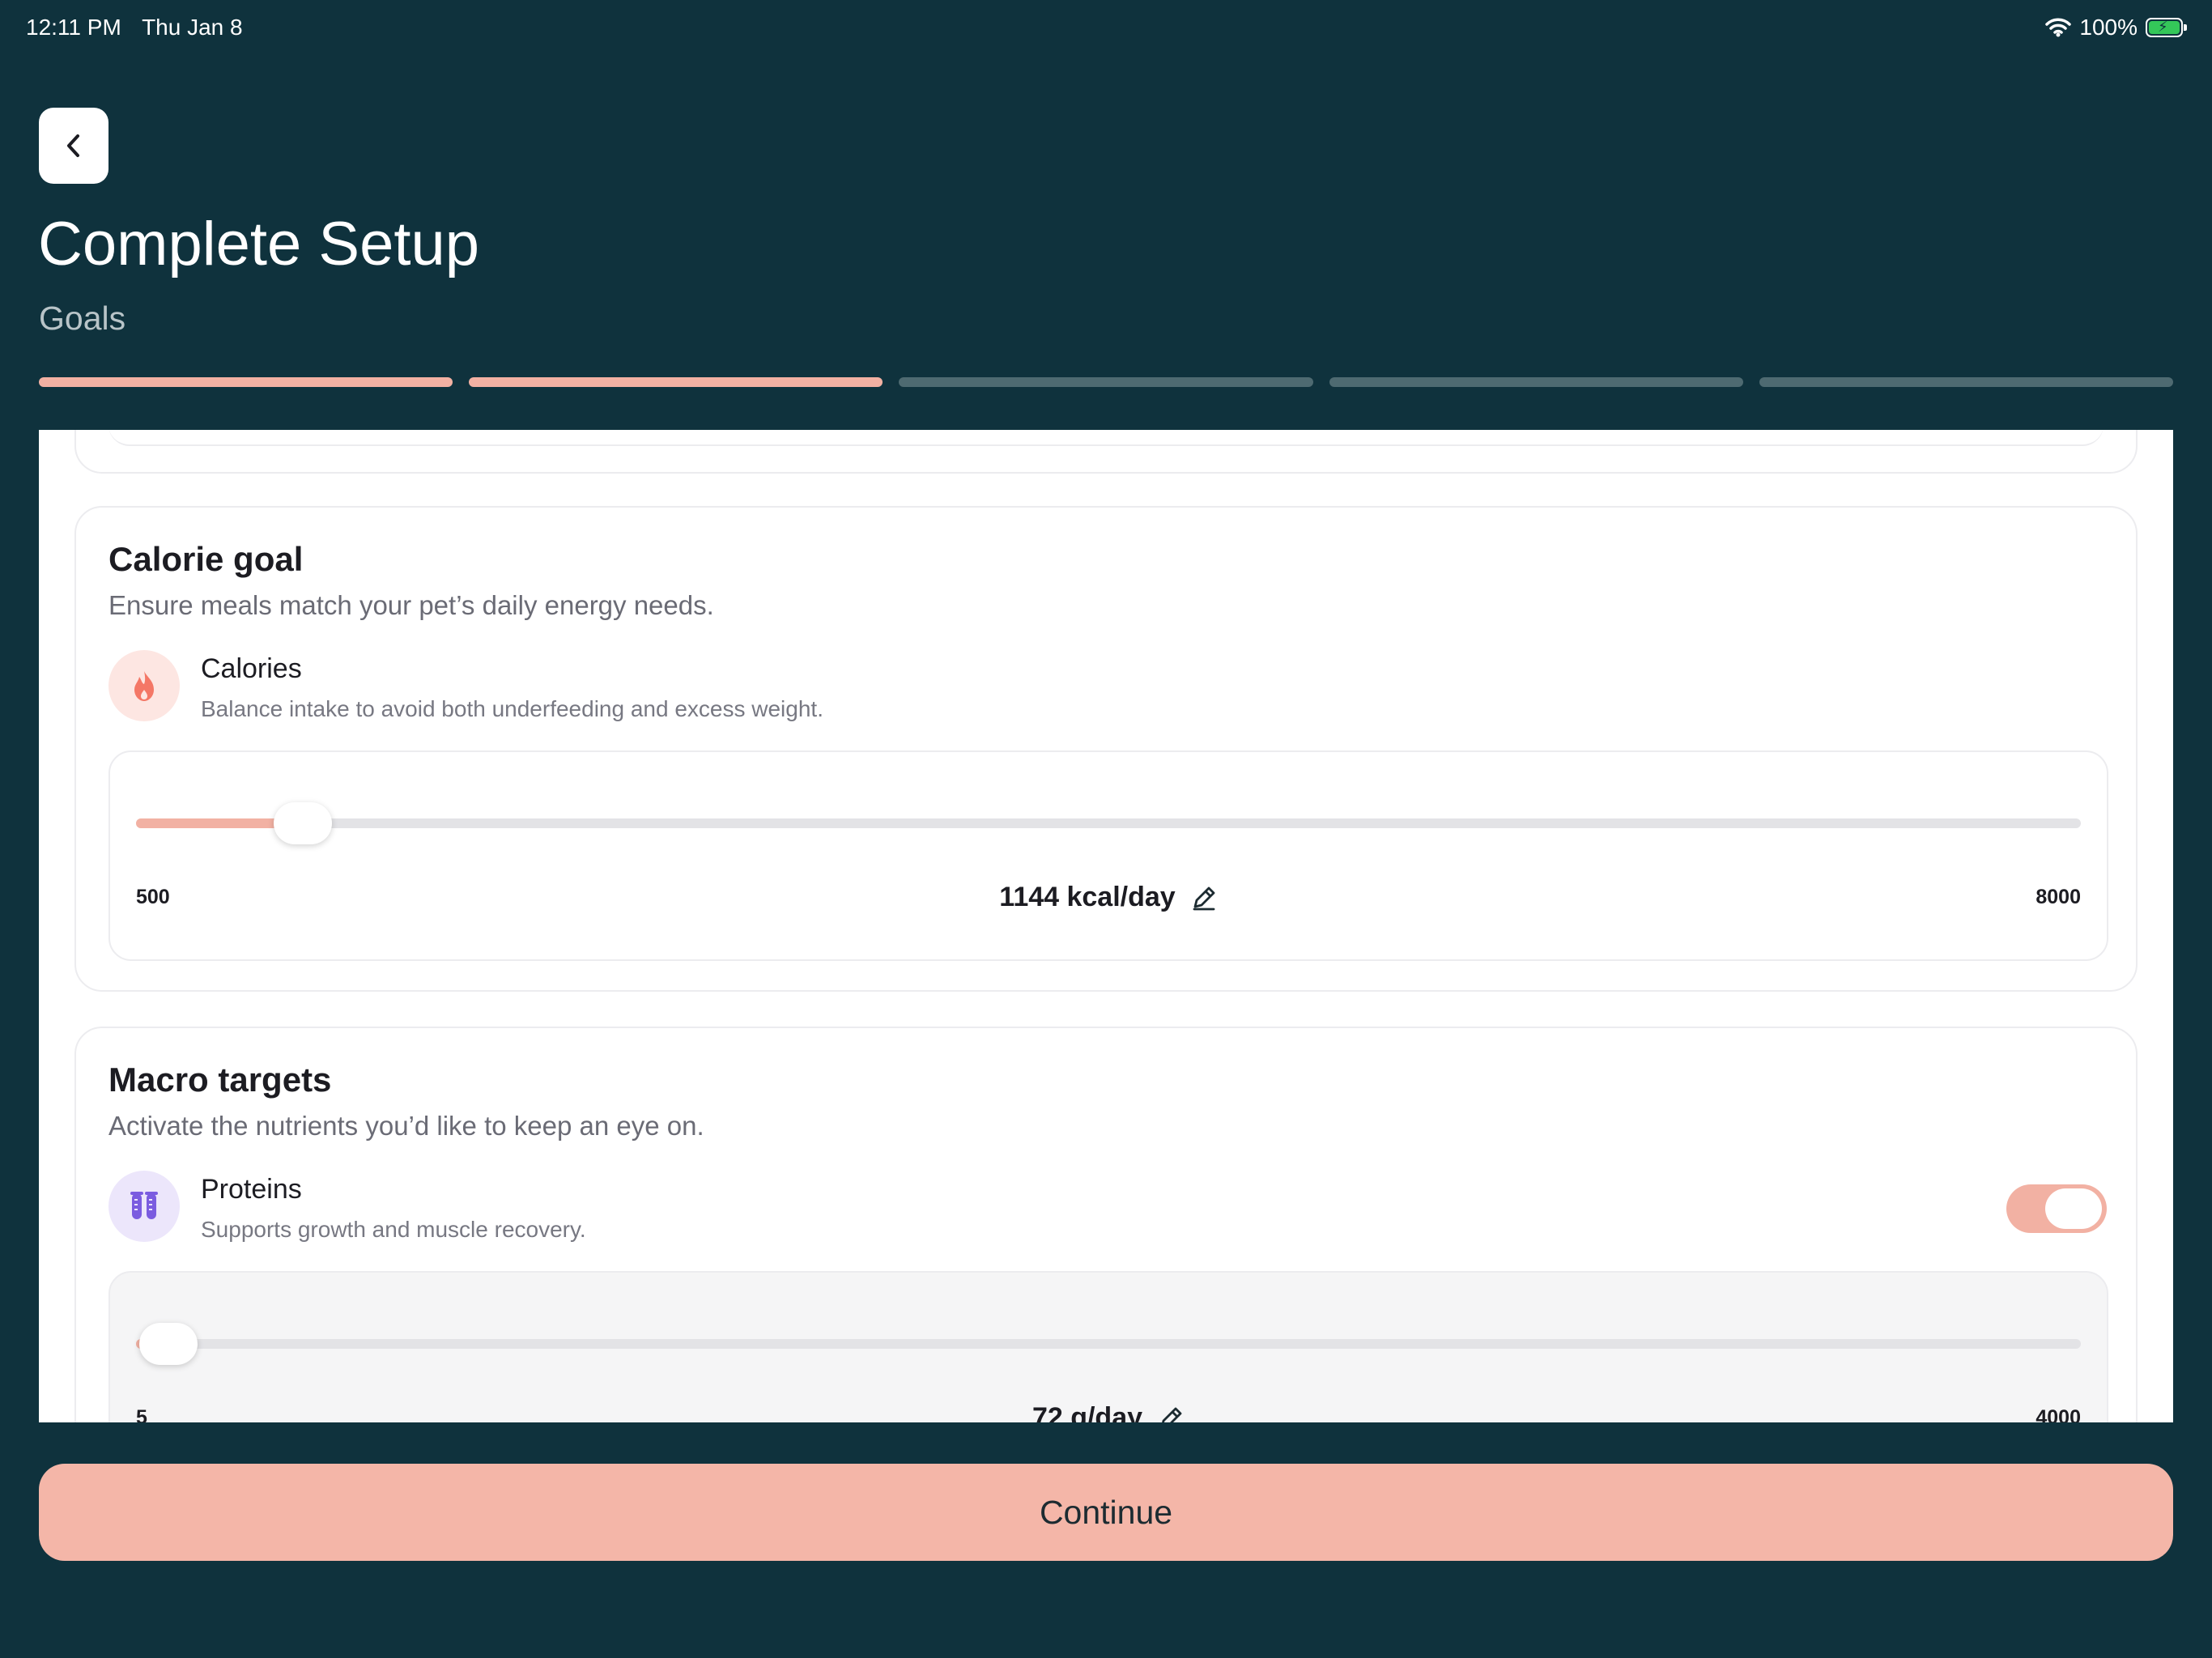 This screenshot has height=1658, width=2212. Describe the element at coordinates (83, 318) in the screenshot. I see `page-subtitle: Goals` at that location.